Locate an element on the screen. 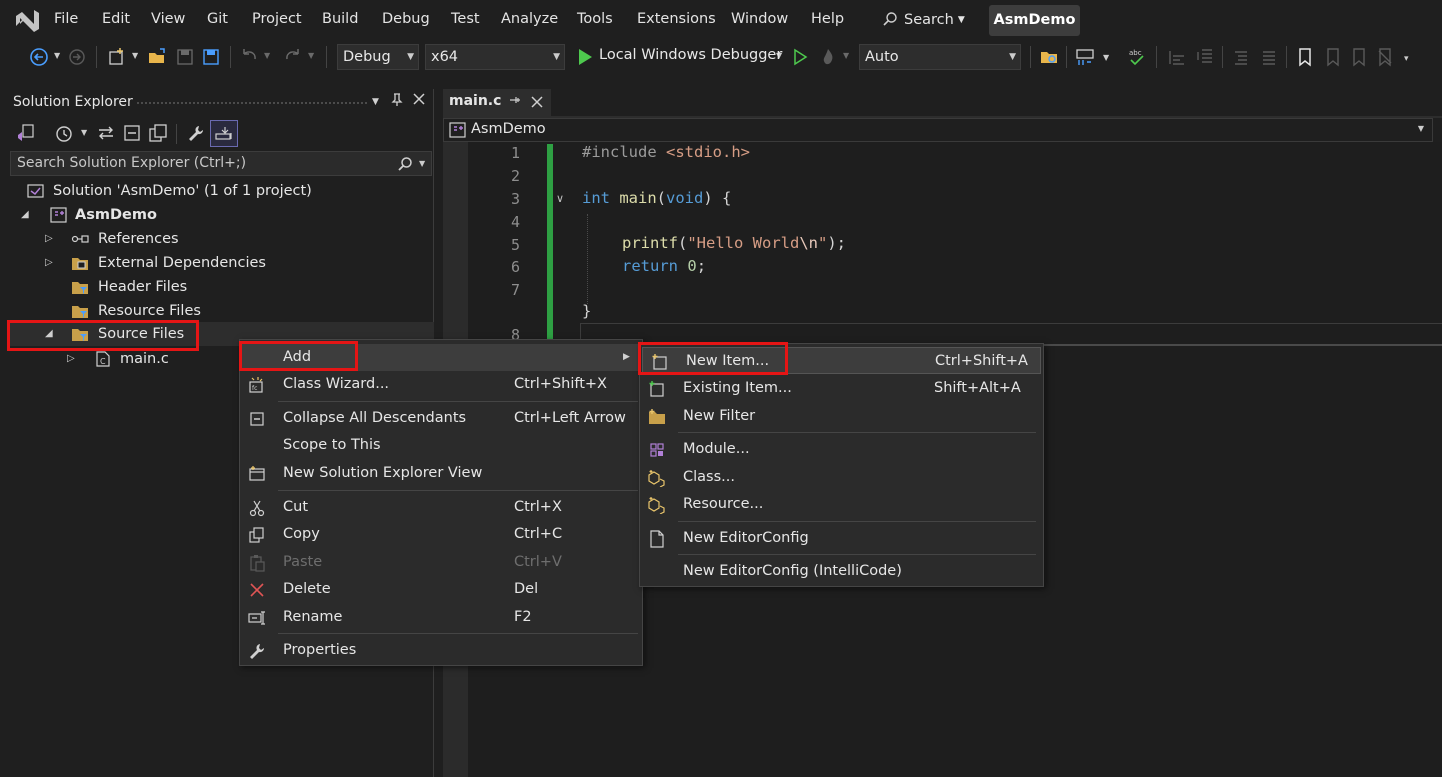 This screenshot has width=1442, height=777. tree-item-label: Header Files is located at coordinates (143, 287).